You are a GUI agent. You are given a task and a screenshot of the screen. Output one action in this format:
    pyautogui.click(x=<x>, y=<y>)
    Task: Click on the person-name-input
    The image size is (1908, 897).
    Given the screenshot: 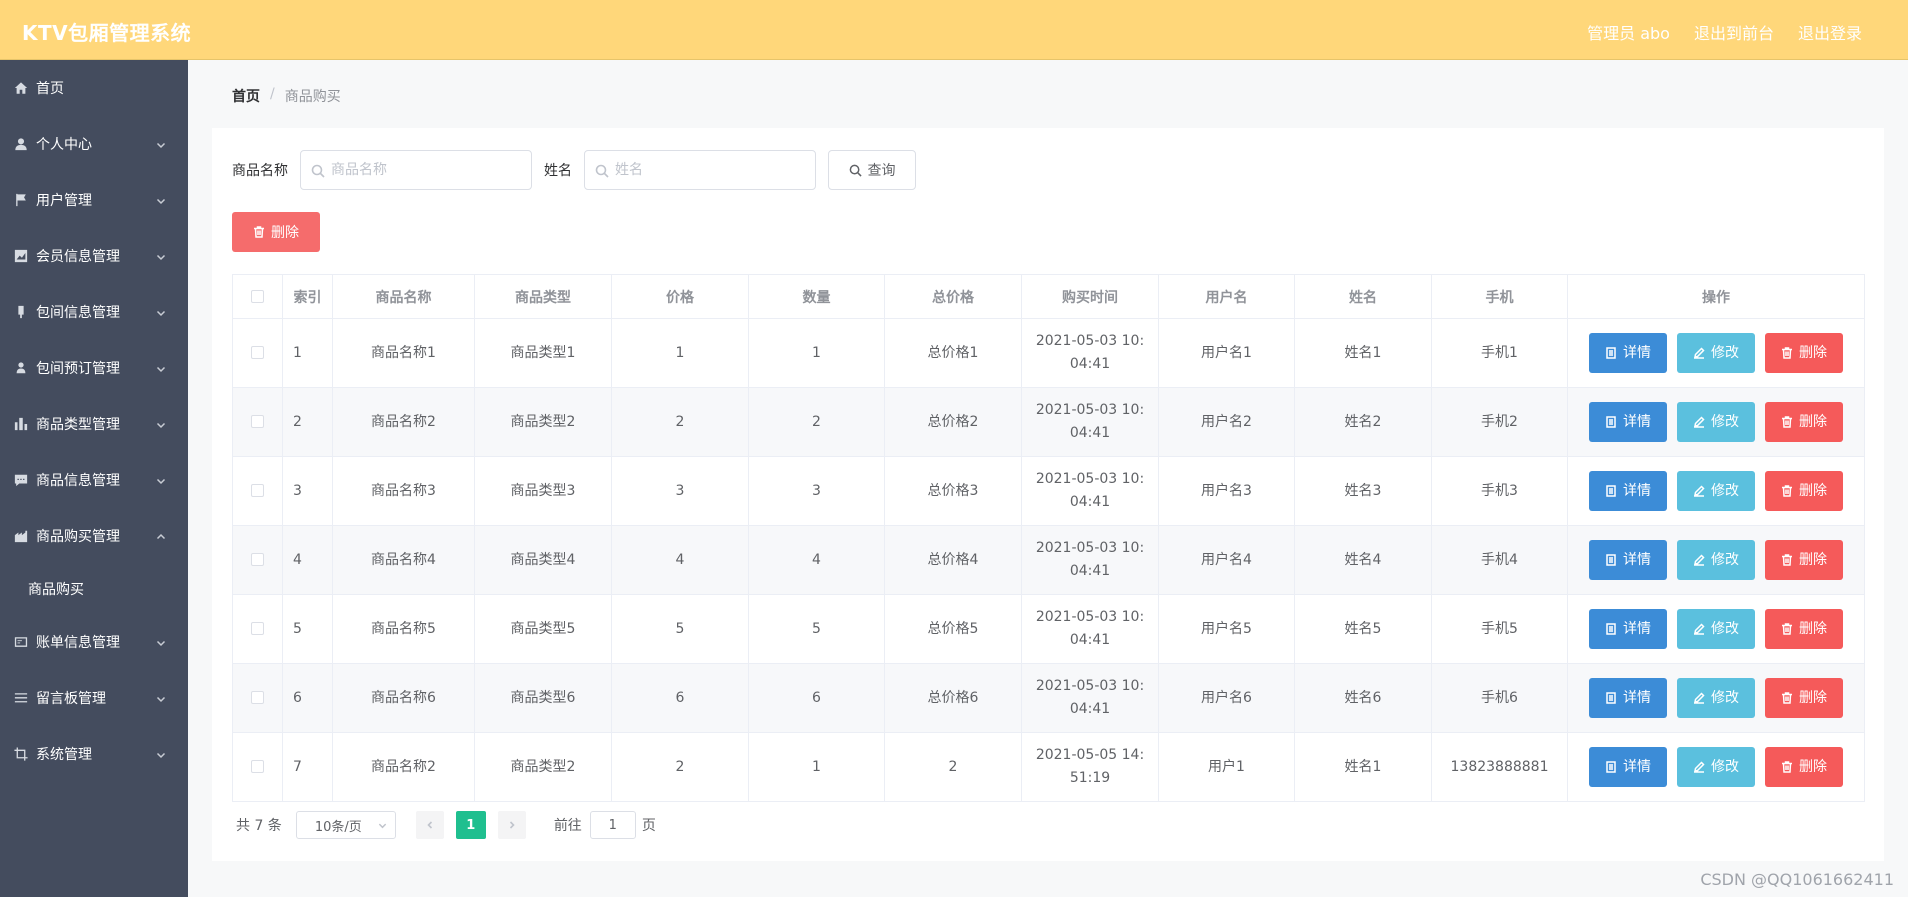 What is the action you would take?
    pyautogui.click(x=700, y=170)
    